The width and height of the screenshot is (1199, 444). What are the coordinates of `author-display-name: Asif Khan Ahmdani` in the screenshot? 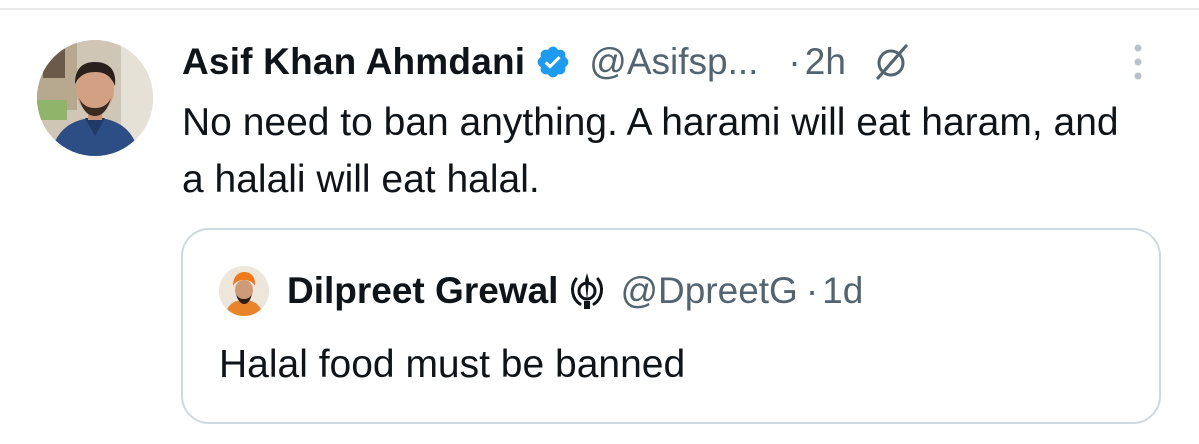 It's located at (353, 62).